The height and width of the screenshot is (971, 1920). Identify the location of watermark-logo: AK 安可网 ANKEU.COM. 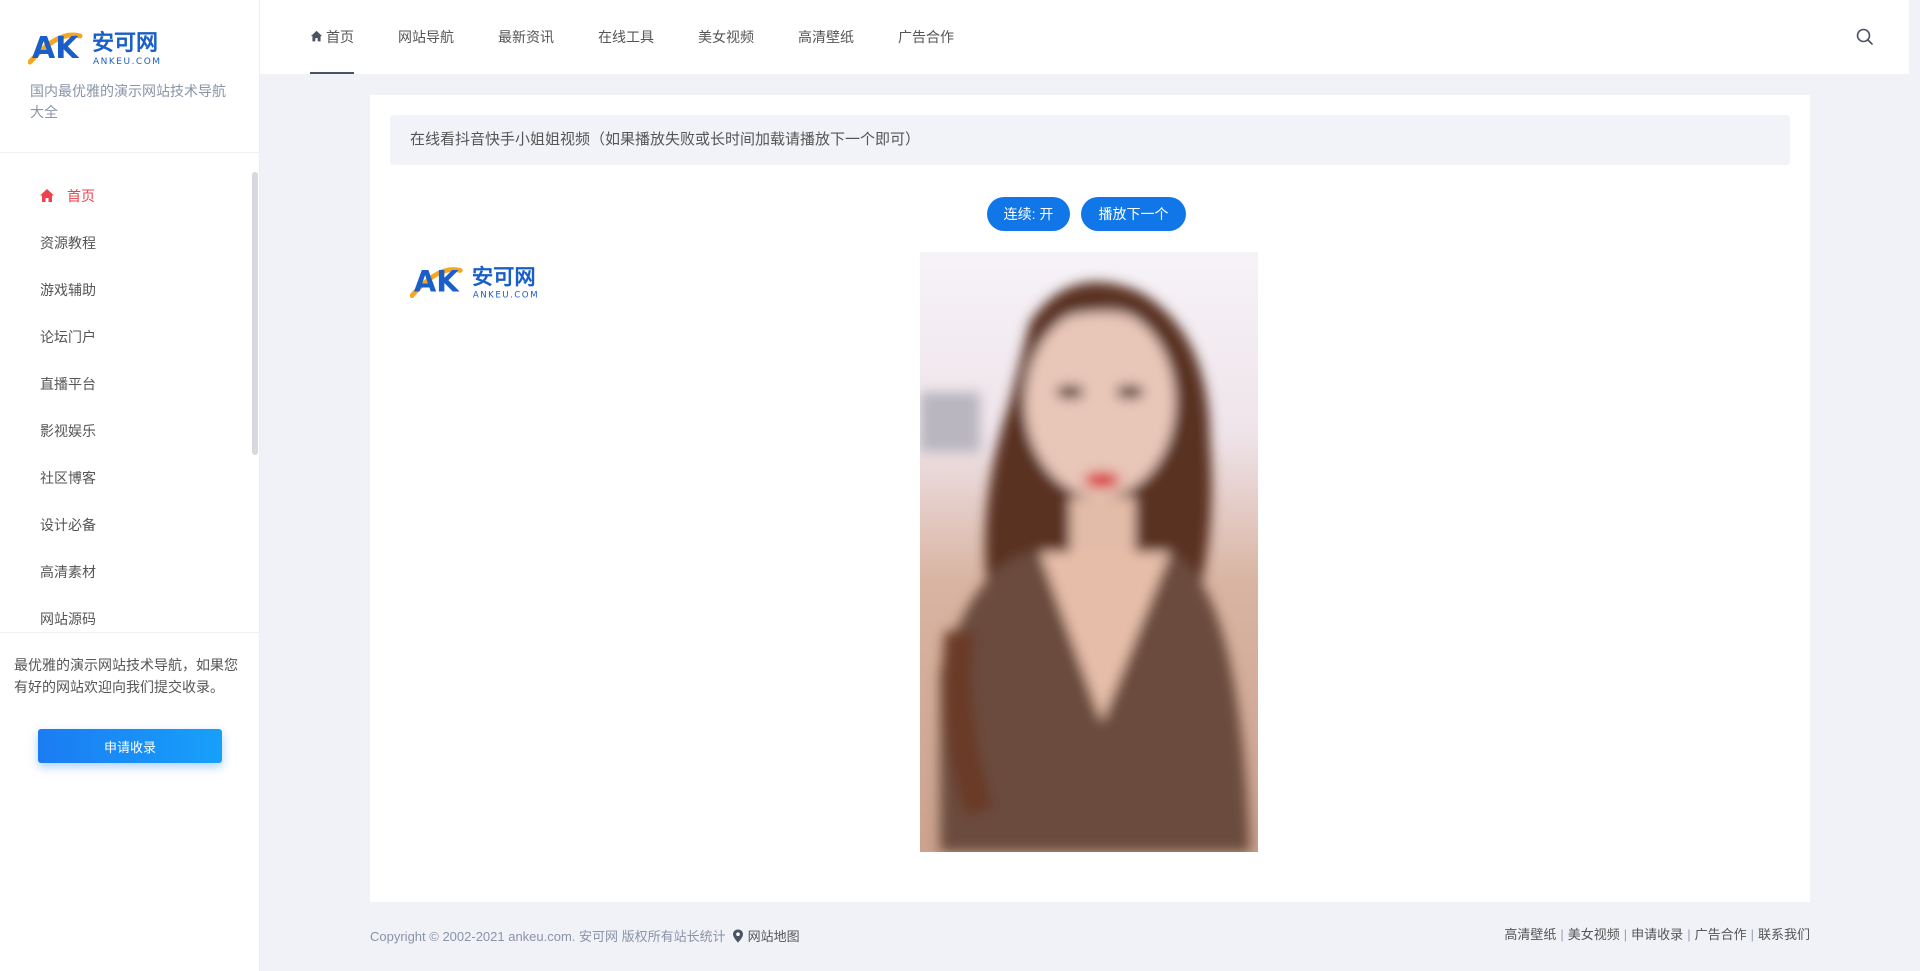
(482, 282).